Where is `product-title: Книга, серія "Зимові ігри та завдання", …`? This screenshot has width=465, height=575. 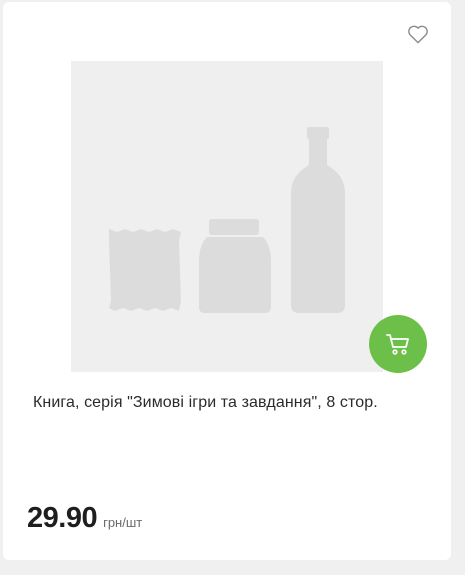
product-title: Книга, серія "Зимові ігри та завдання", … is located at coordinates (233, 403).